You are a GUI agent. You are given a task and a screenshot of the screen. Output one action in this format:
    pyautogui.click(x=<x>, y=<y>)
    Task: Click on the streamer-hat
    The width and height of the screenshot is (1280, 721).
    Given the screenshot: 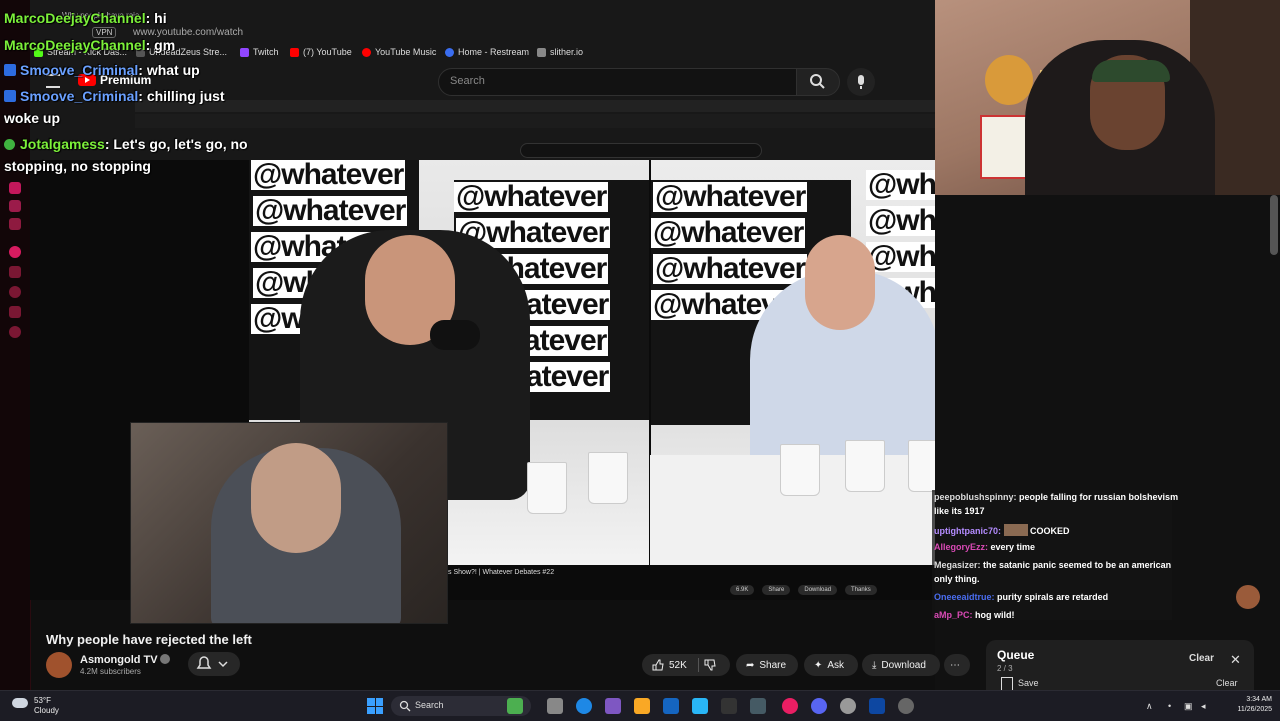 What is the action you would take?
    pyautogui.click(x=1131, y=71)
    